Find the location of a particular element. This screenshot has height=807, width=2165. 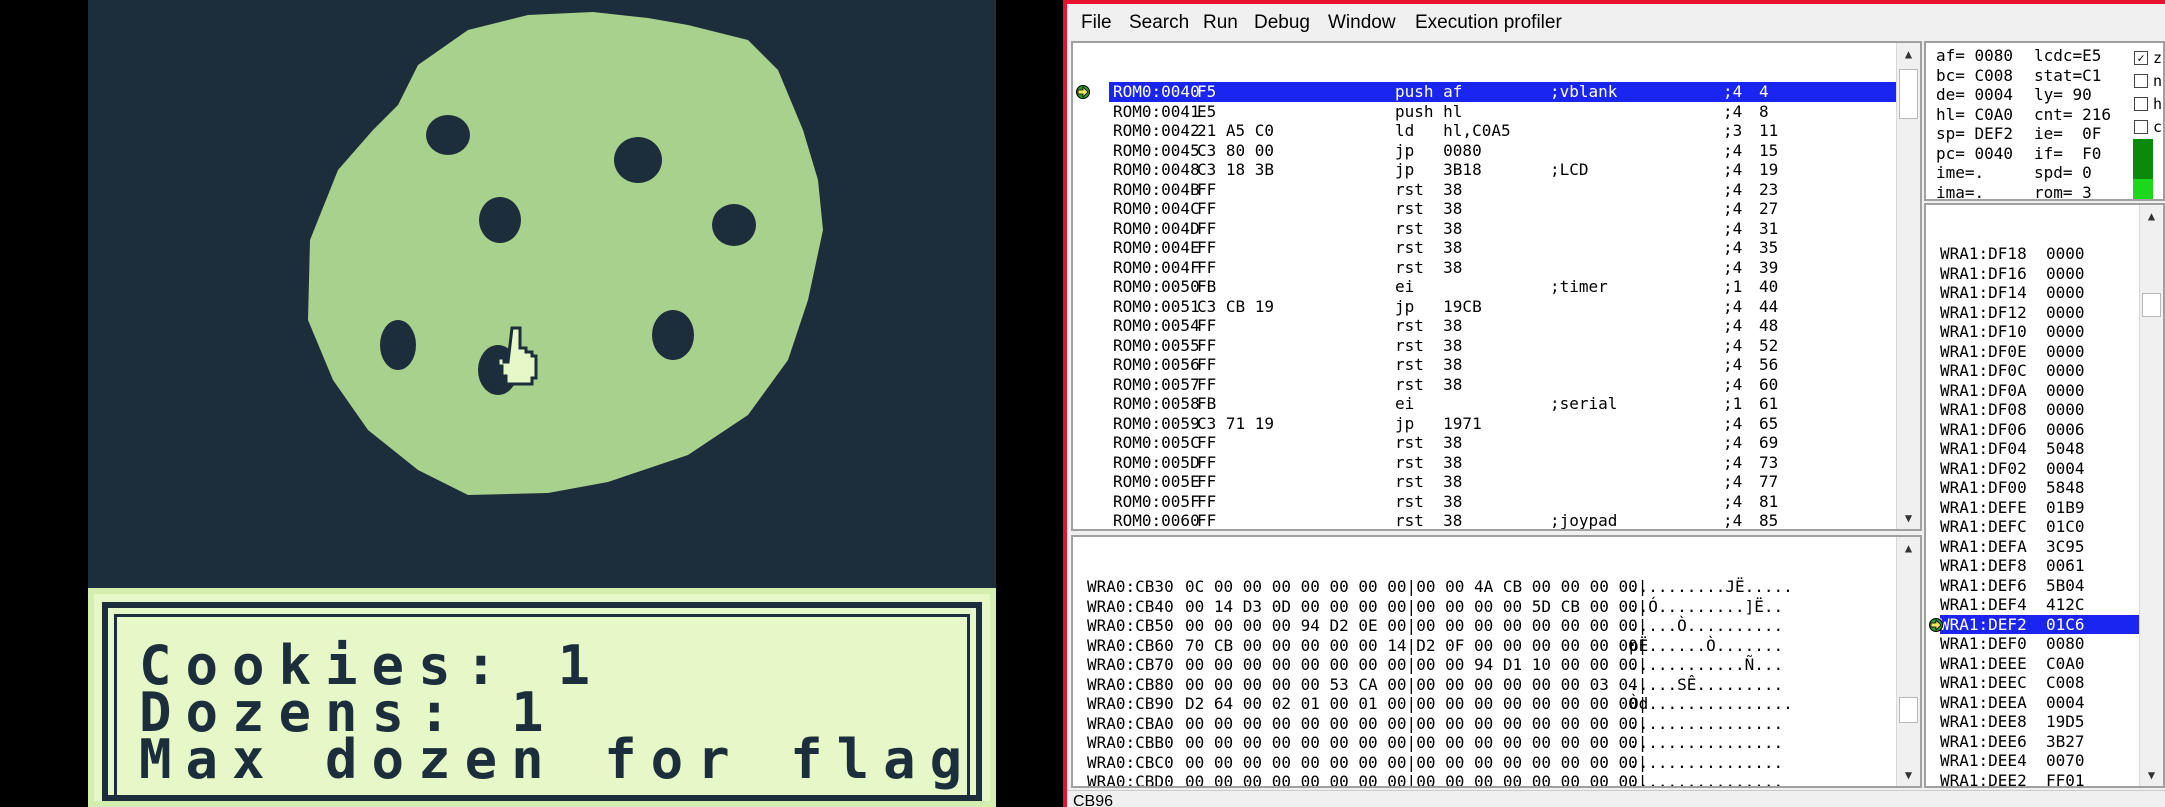

stack-row: WRA1:DF06 0006 is located at coordinates (2032, 430).